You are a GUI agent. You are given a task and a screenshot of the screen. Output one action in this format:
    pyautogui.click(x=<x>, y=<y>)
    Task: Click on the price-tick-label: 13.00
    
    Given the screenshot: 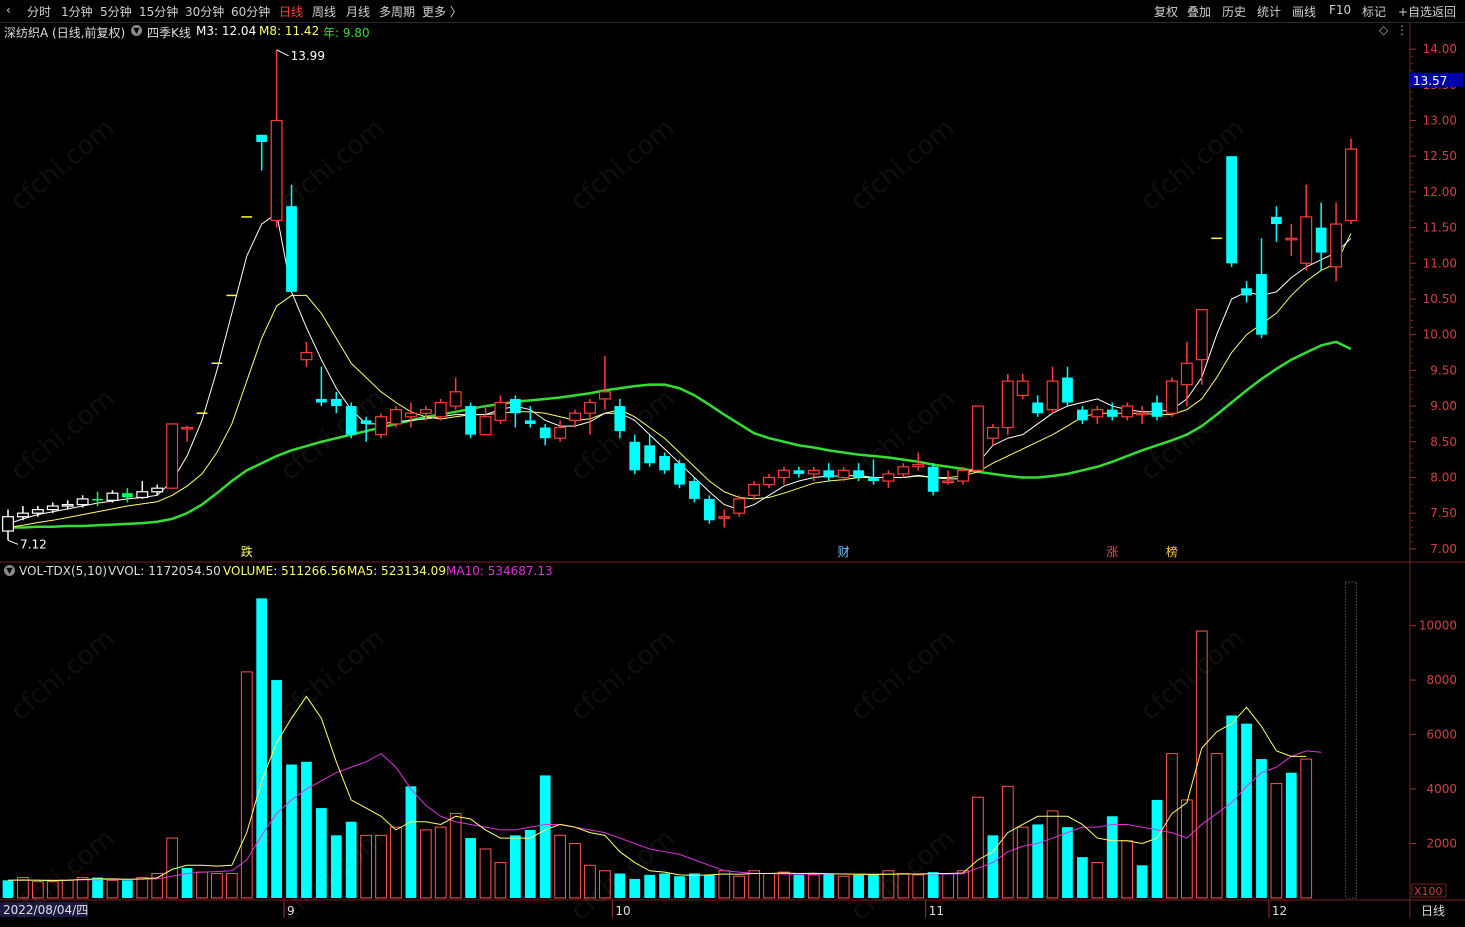 What is the action you would take?
    pyautogui.click(x=1440, y=121)
    